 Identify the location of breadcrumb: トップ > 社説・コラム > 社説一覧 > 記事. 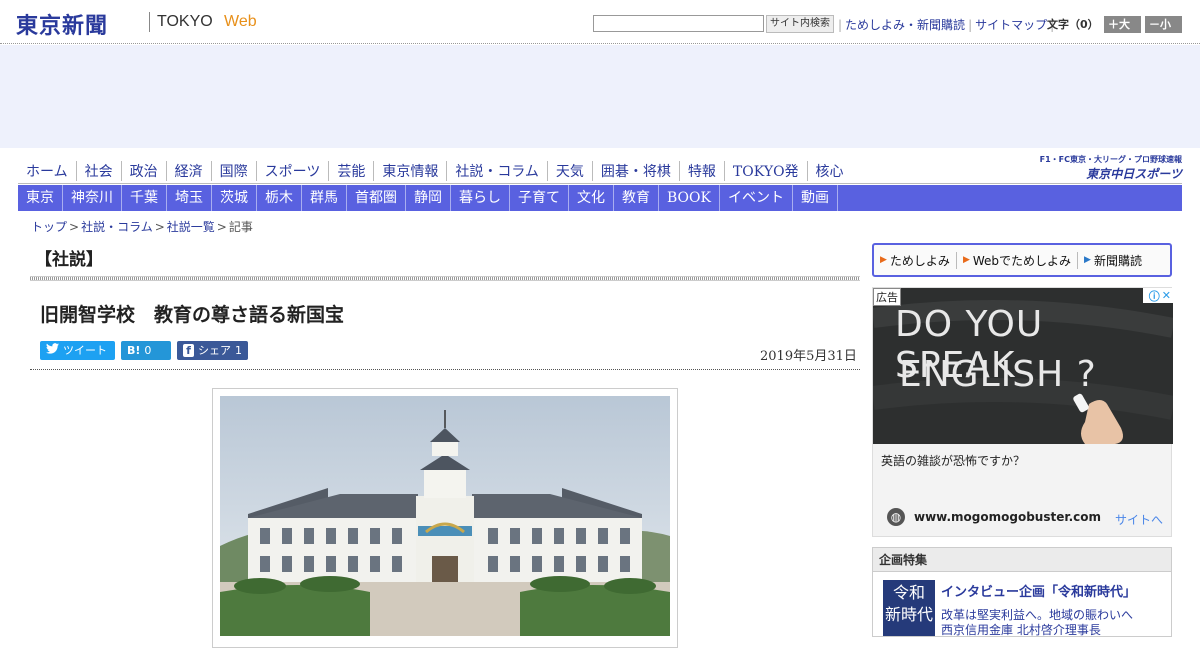
(142, 226).